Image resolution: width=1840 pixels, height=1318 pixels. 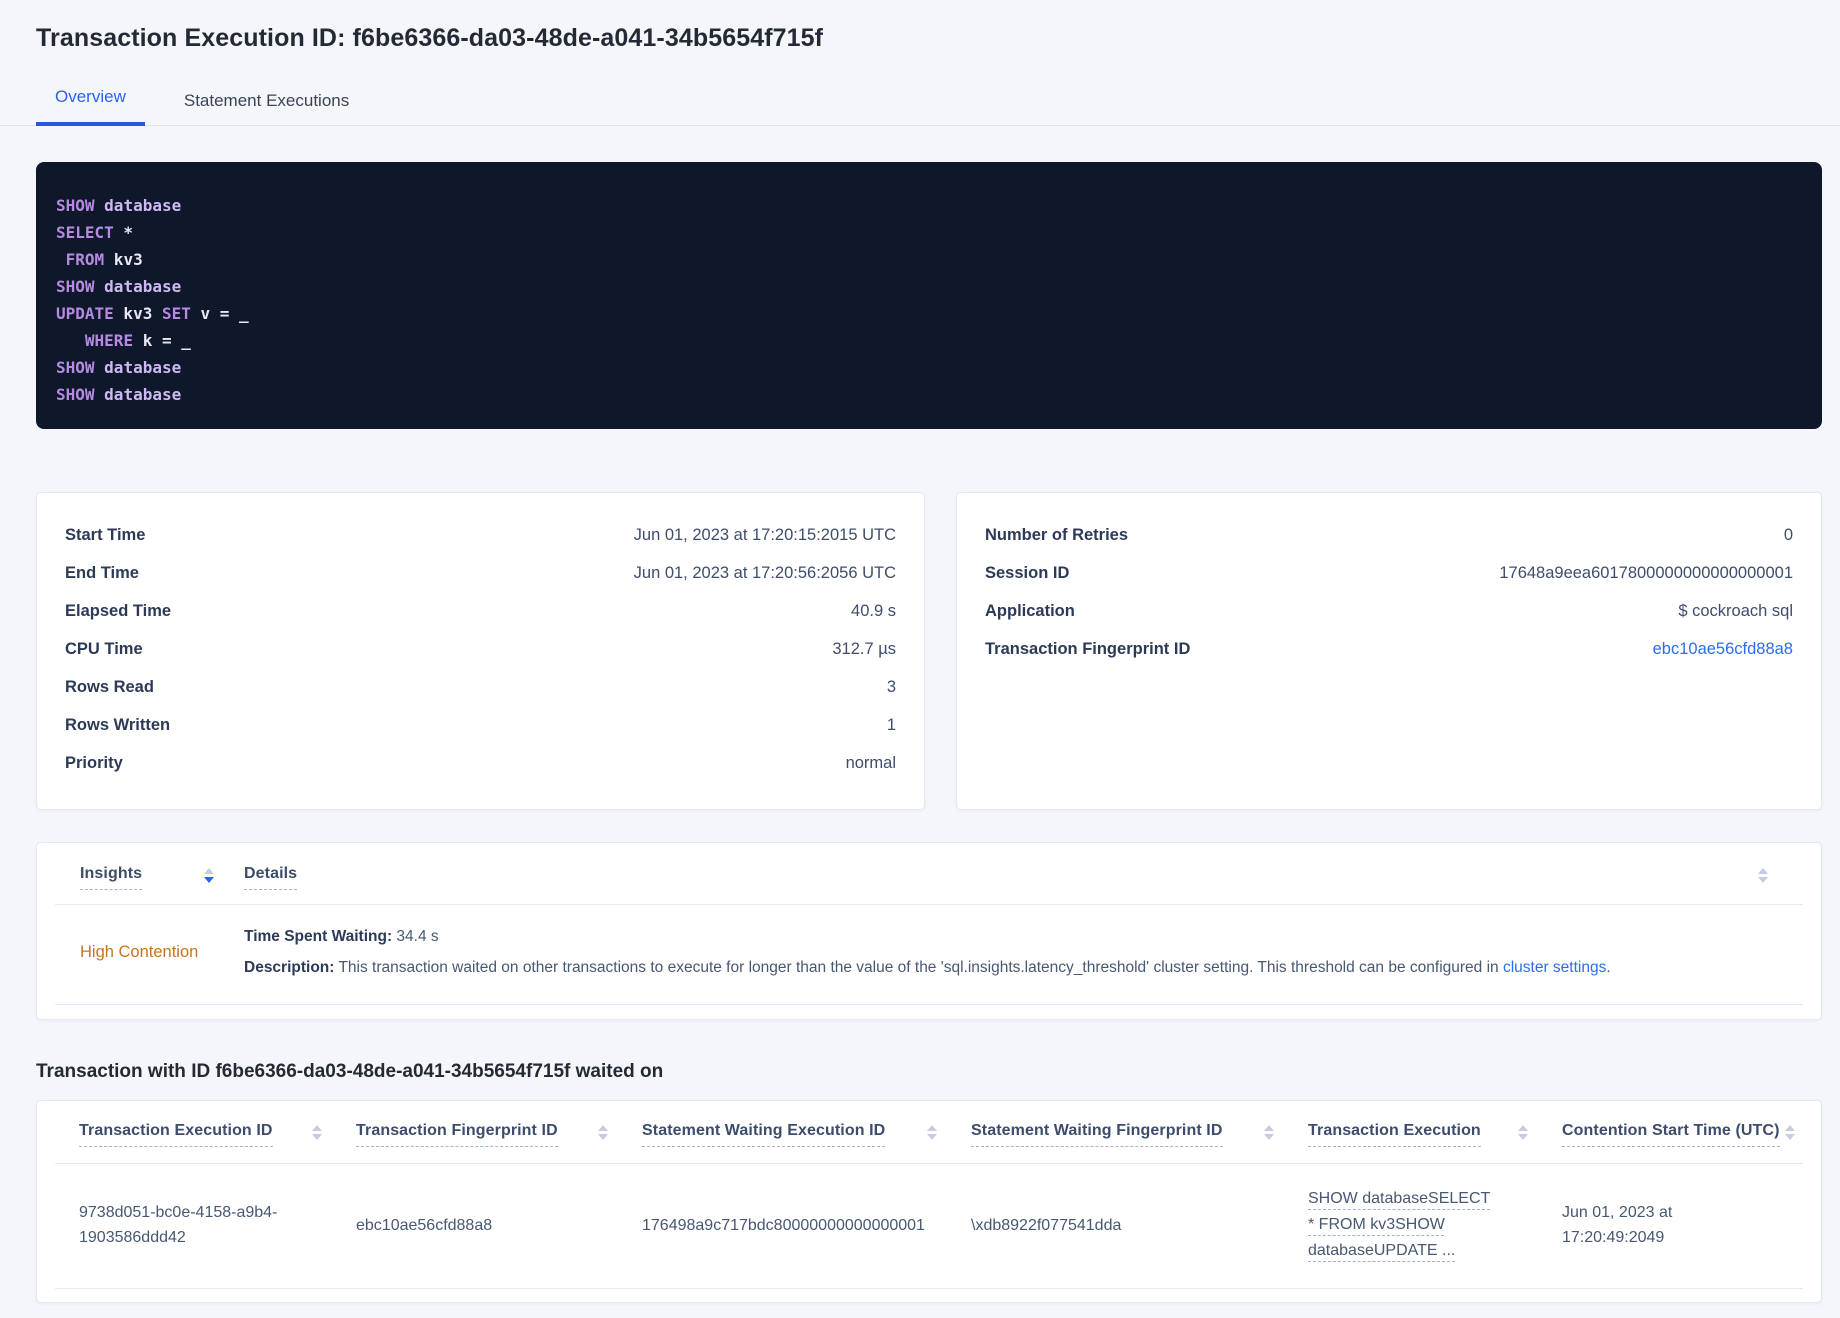 What do you see at coordinates (1023, 877) in the screenshot?
I see `details-column-header: Details` at bounding box center [1023, 877].